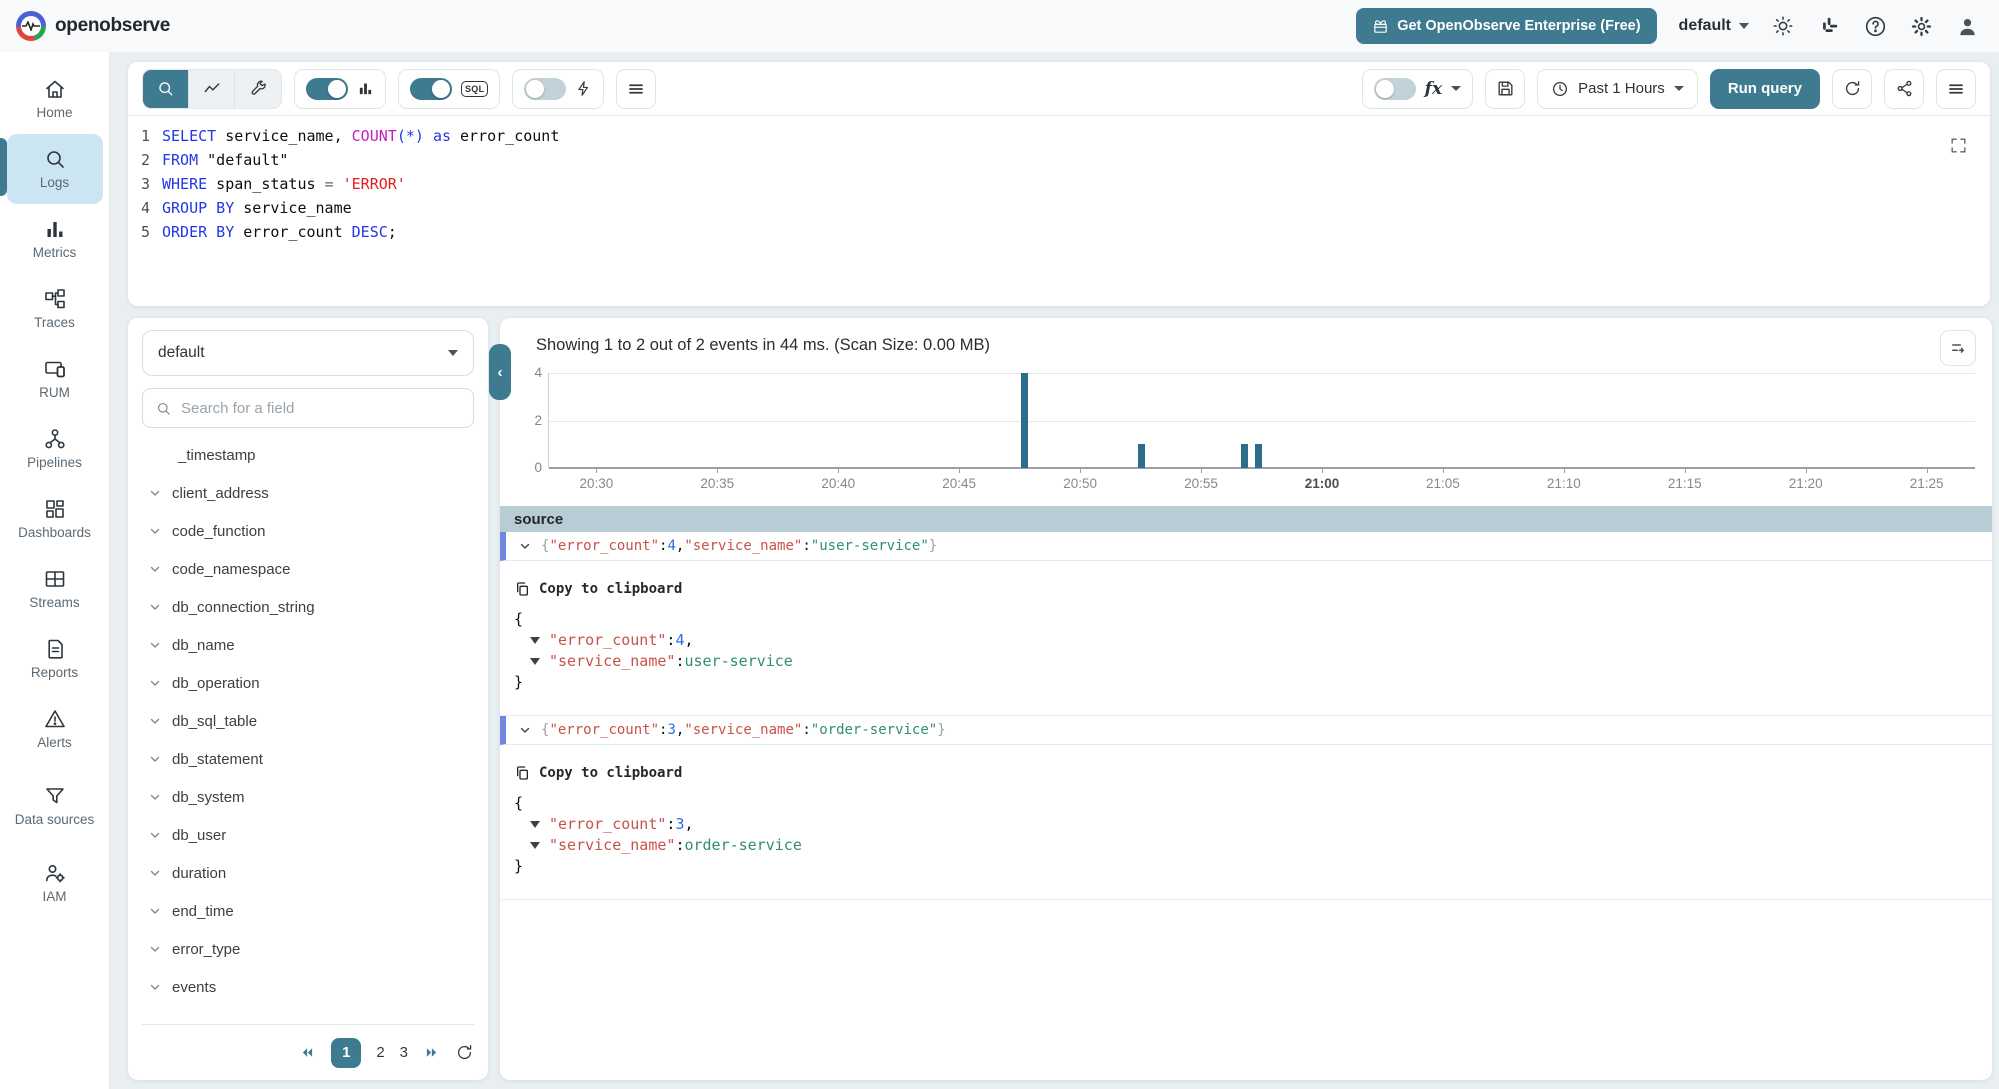  I want to click on histogram-toggle, so click(327, 88).